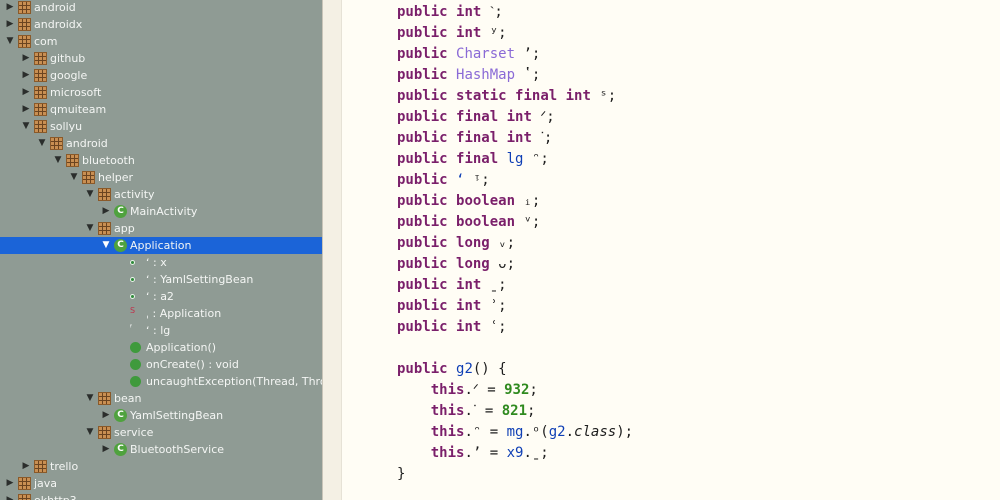  What do you see at coordinates (134, 194) in the screenshot?
I see `tree-item-label: activity` at bounding box center [134, 194].